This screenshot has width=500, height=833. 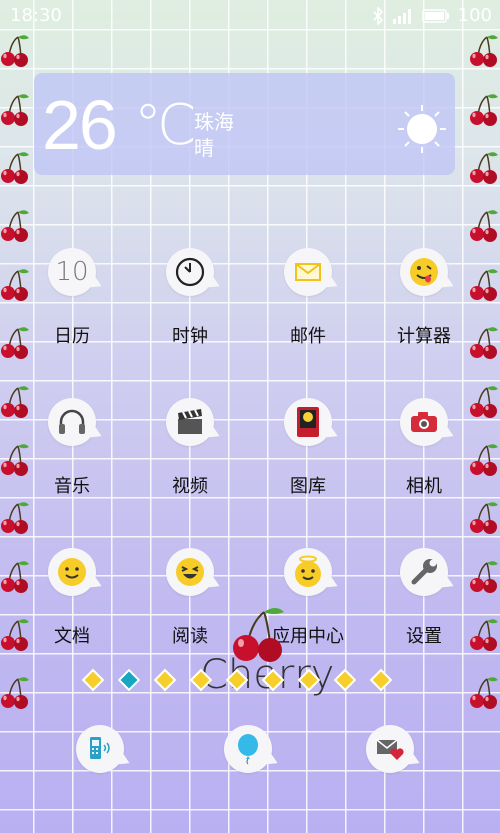 I want to click on smiley-icon, so click(x=72, y=572).